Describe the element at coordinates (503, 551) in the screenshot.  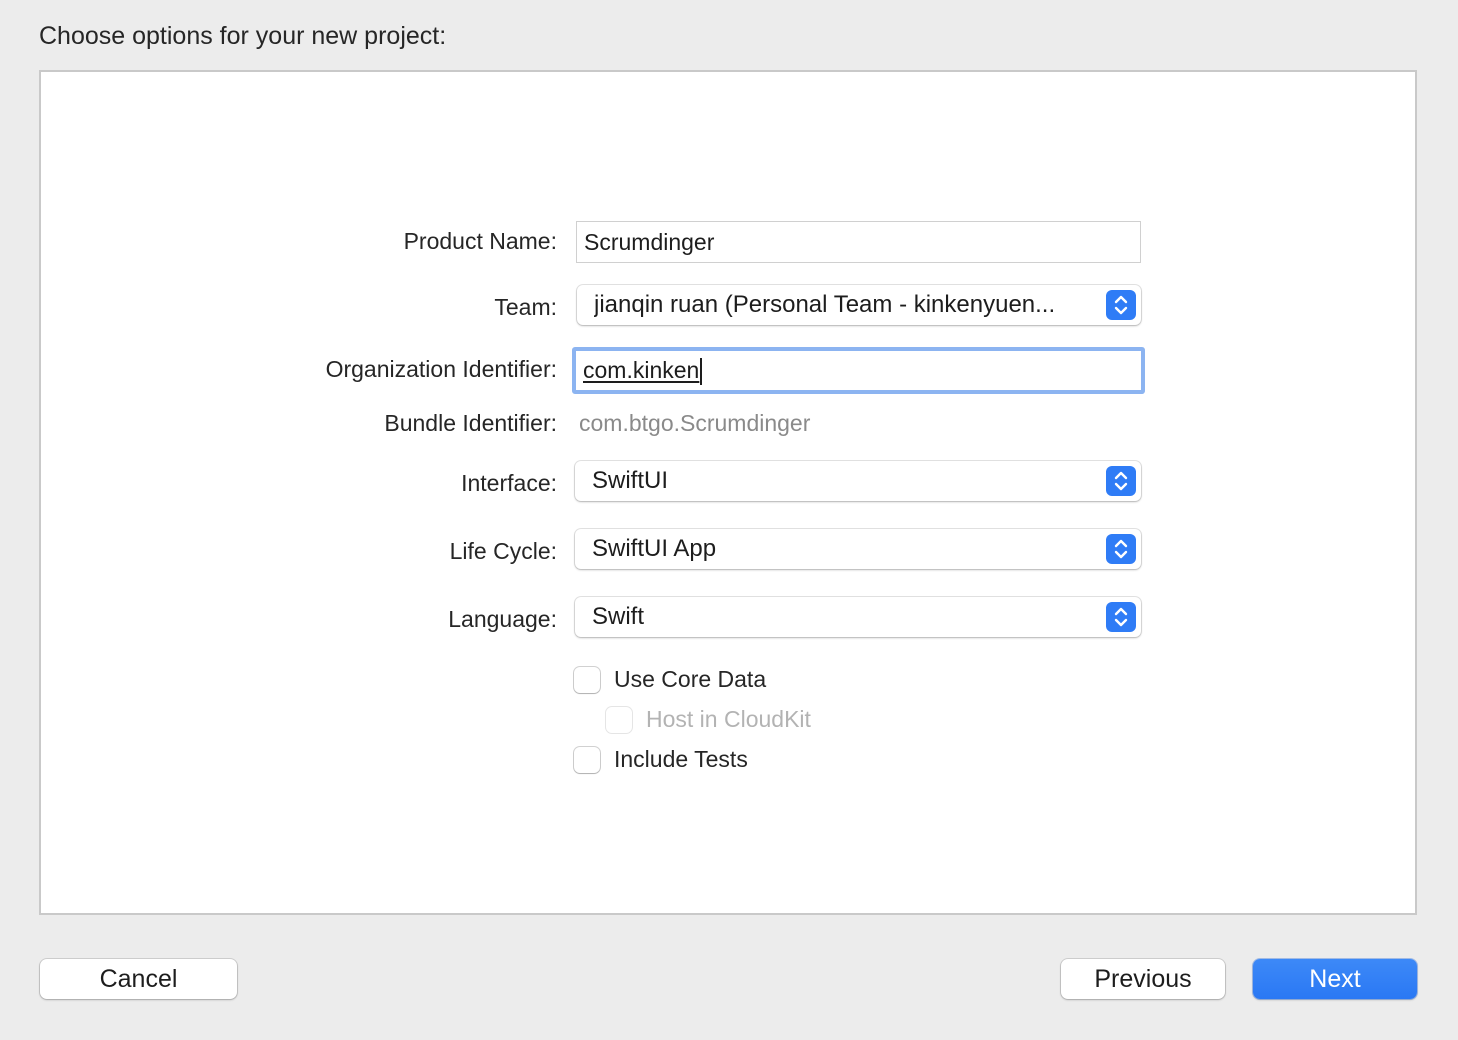
I see `life-cycle-label: Life Cycle:` at that location.